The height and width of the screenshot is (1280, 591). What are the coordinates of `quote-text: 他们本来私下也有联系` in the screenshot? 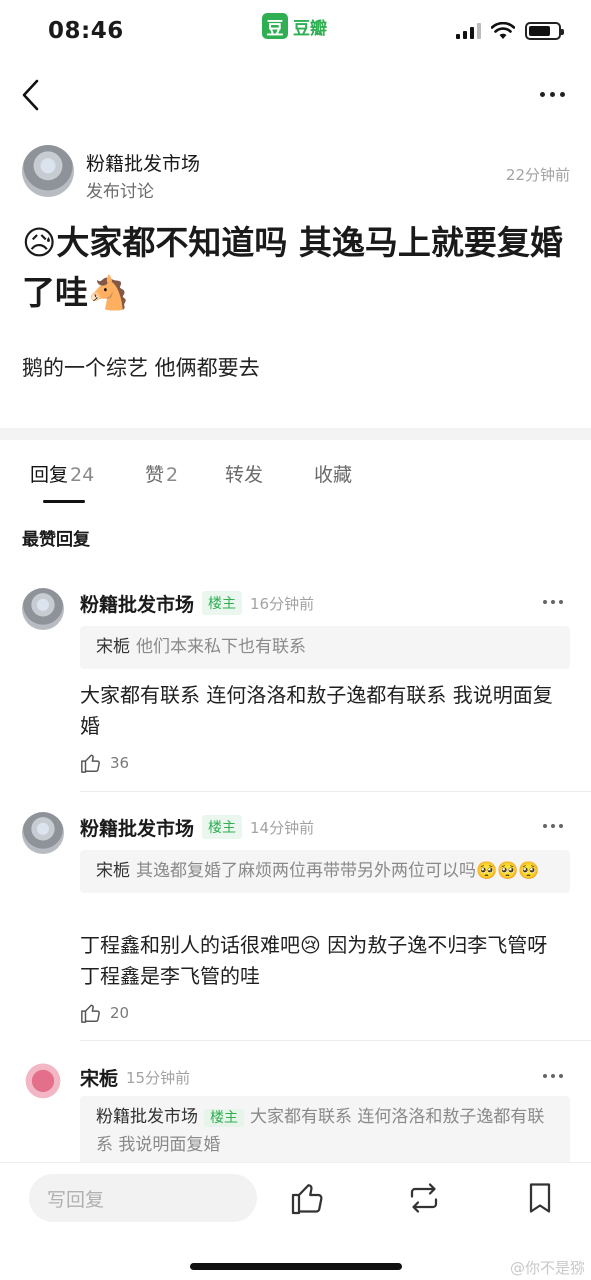 It's located at (221, 647).